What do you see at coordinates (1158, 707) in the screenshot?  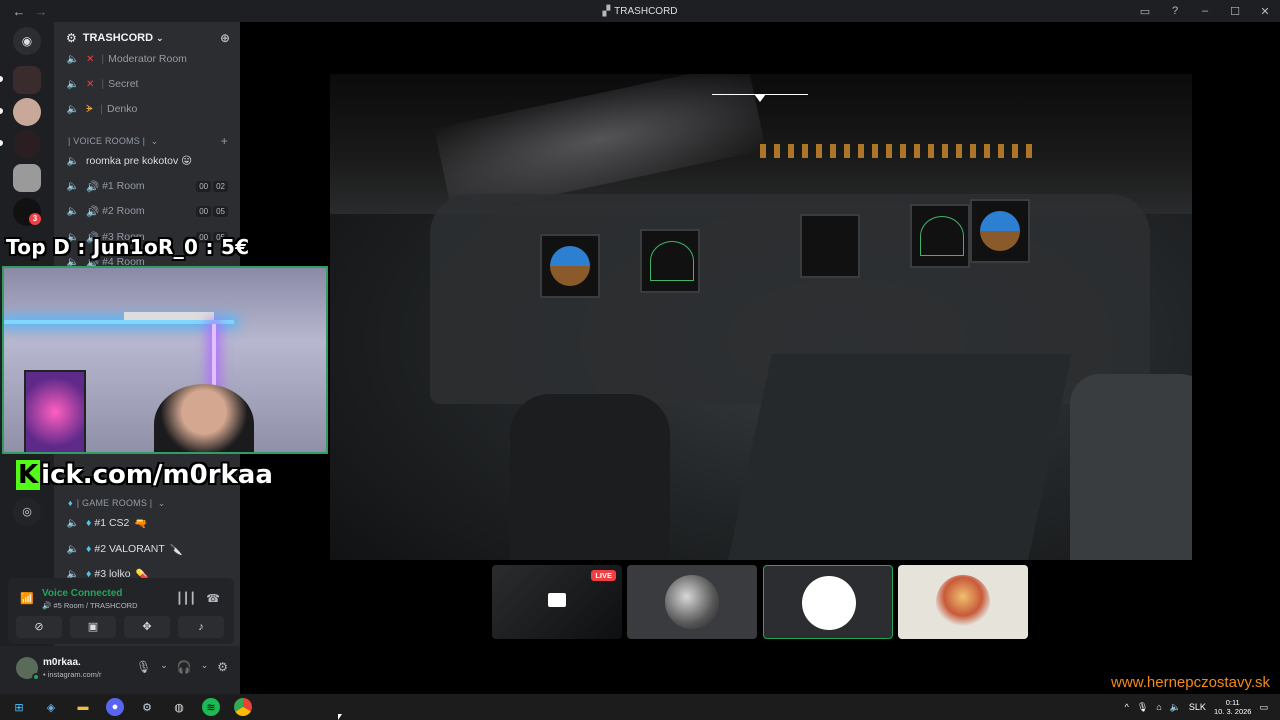 I see `network-icon: ⌂` at bounding box center [1158, 707].